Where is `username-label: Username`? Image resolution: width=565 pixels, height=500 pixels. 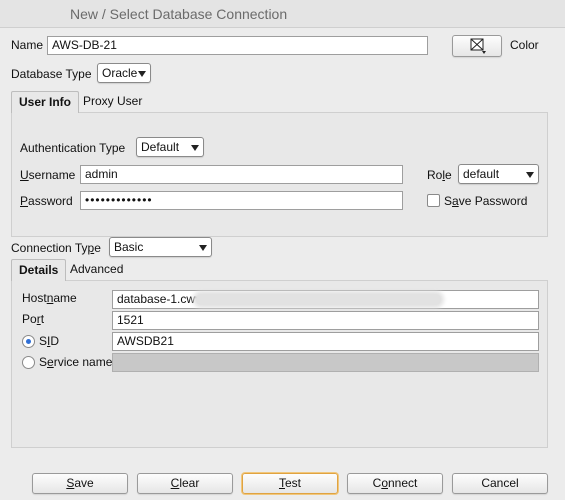
username-label: Username is located at coordinates (48, 175).